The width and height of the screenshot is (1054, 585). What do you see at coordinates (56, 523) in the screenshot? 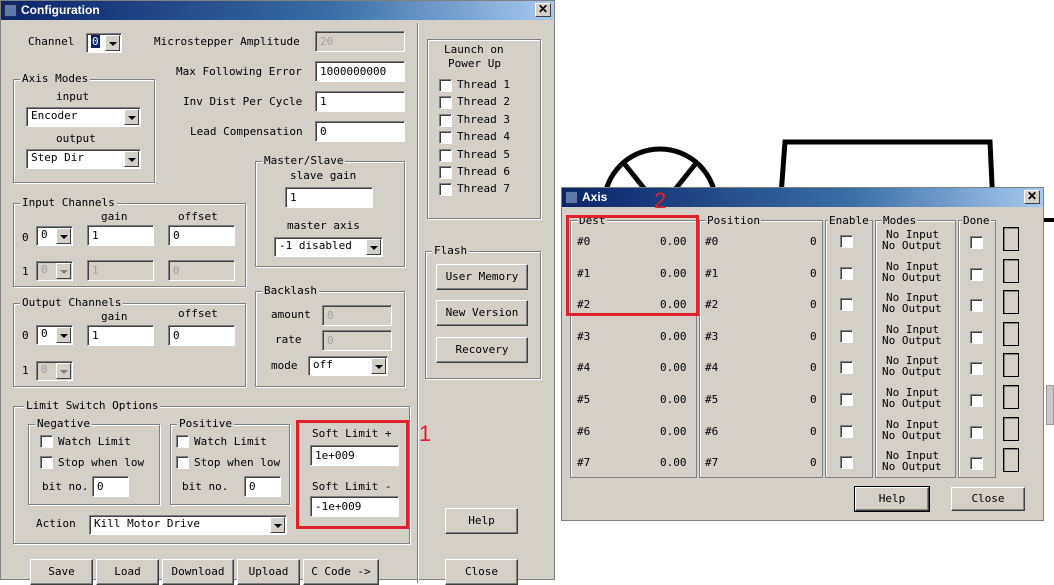
I see `action-label: Action` at bounding box center [56, 523].